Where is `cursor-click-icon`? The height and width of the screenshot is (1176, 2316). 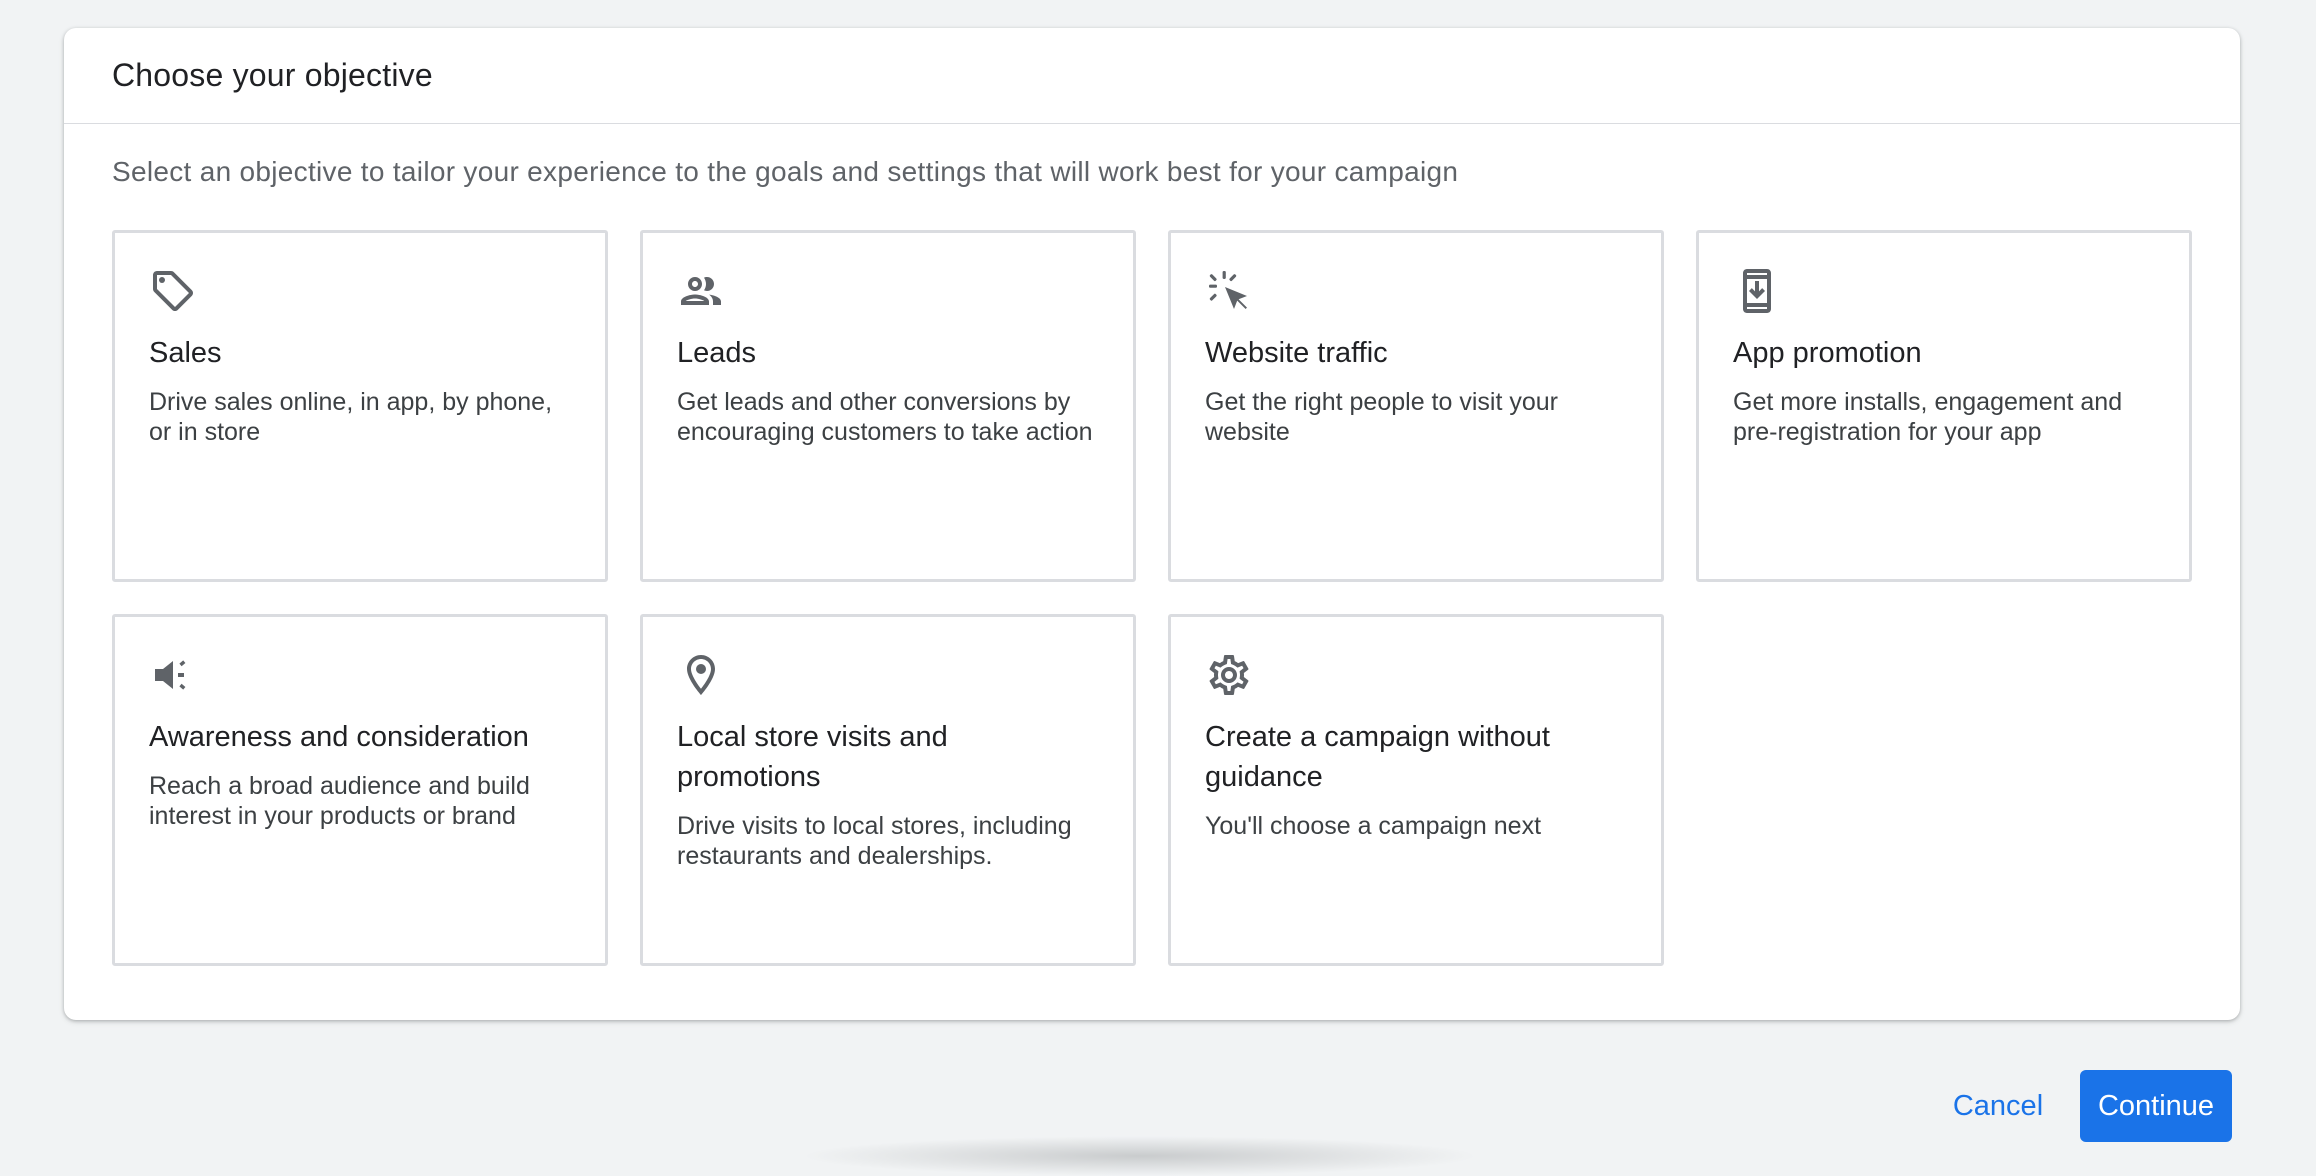 cursor-click-icon is located at coordinates (1229, 291).